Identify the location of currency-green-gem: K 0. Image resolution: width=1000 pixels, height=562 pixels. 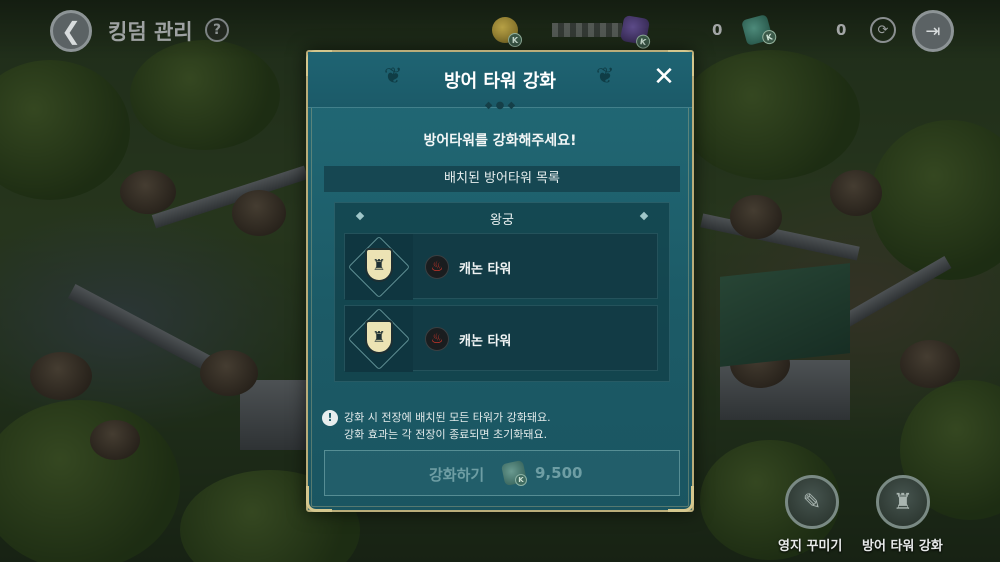
(793, 30).